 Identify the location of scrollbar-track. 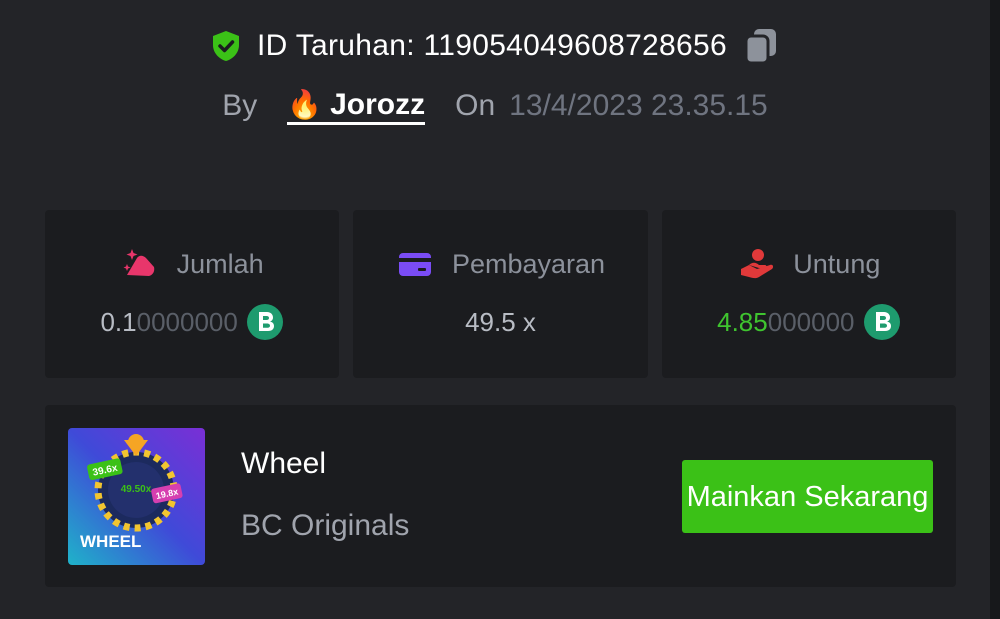
(995, 309).